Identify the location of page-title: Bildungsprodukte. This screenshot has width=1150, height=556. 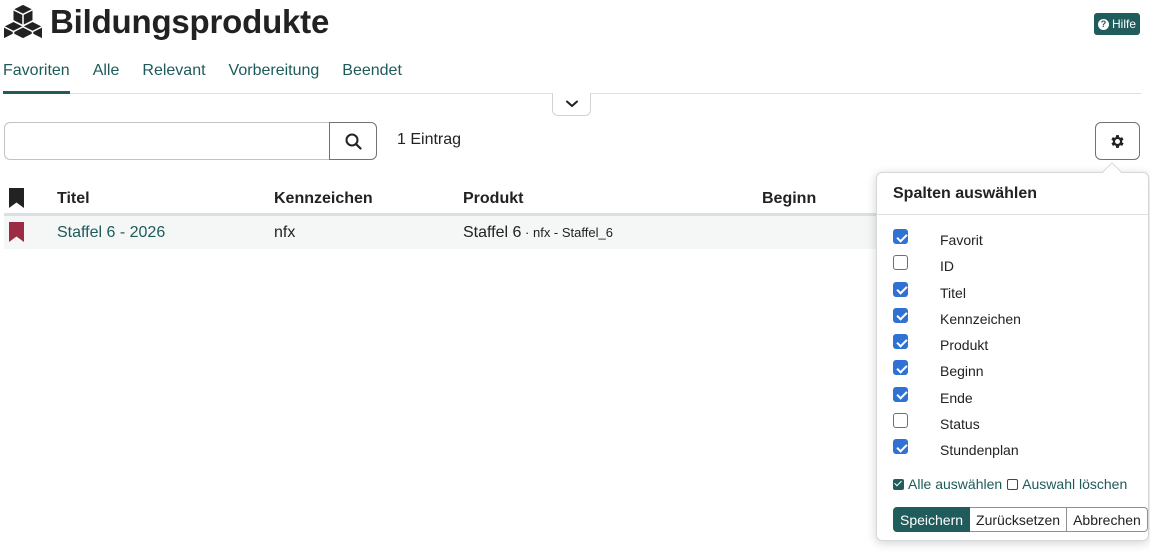
(190, 21).